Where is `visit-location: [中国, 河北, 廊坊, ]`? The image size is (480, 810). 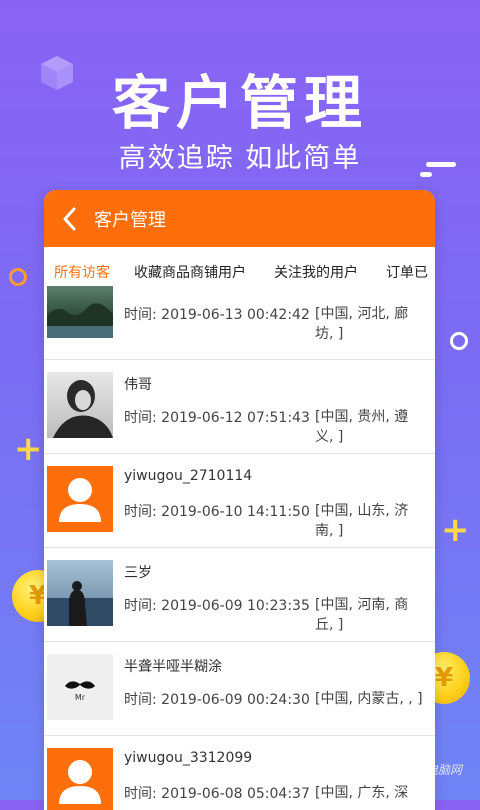 visit-location: [中国, 河北, 廊坊, ] is located at coordinates (362, 324).